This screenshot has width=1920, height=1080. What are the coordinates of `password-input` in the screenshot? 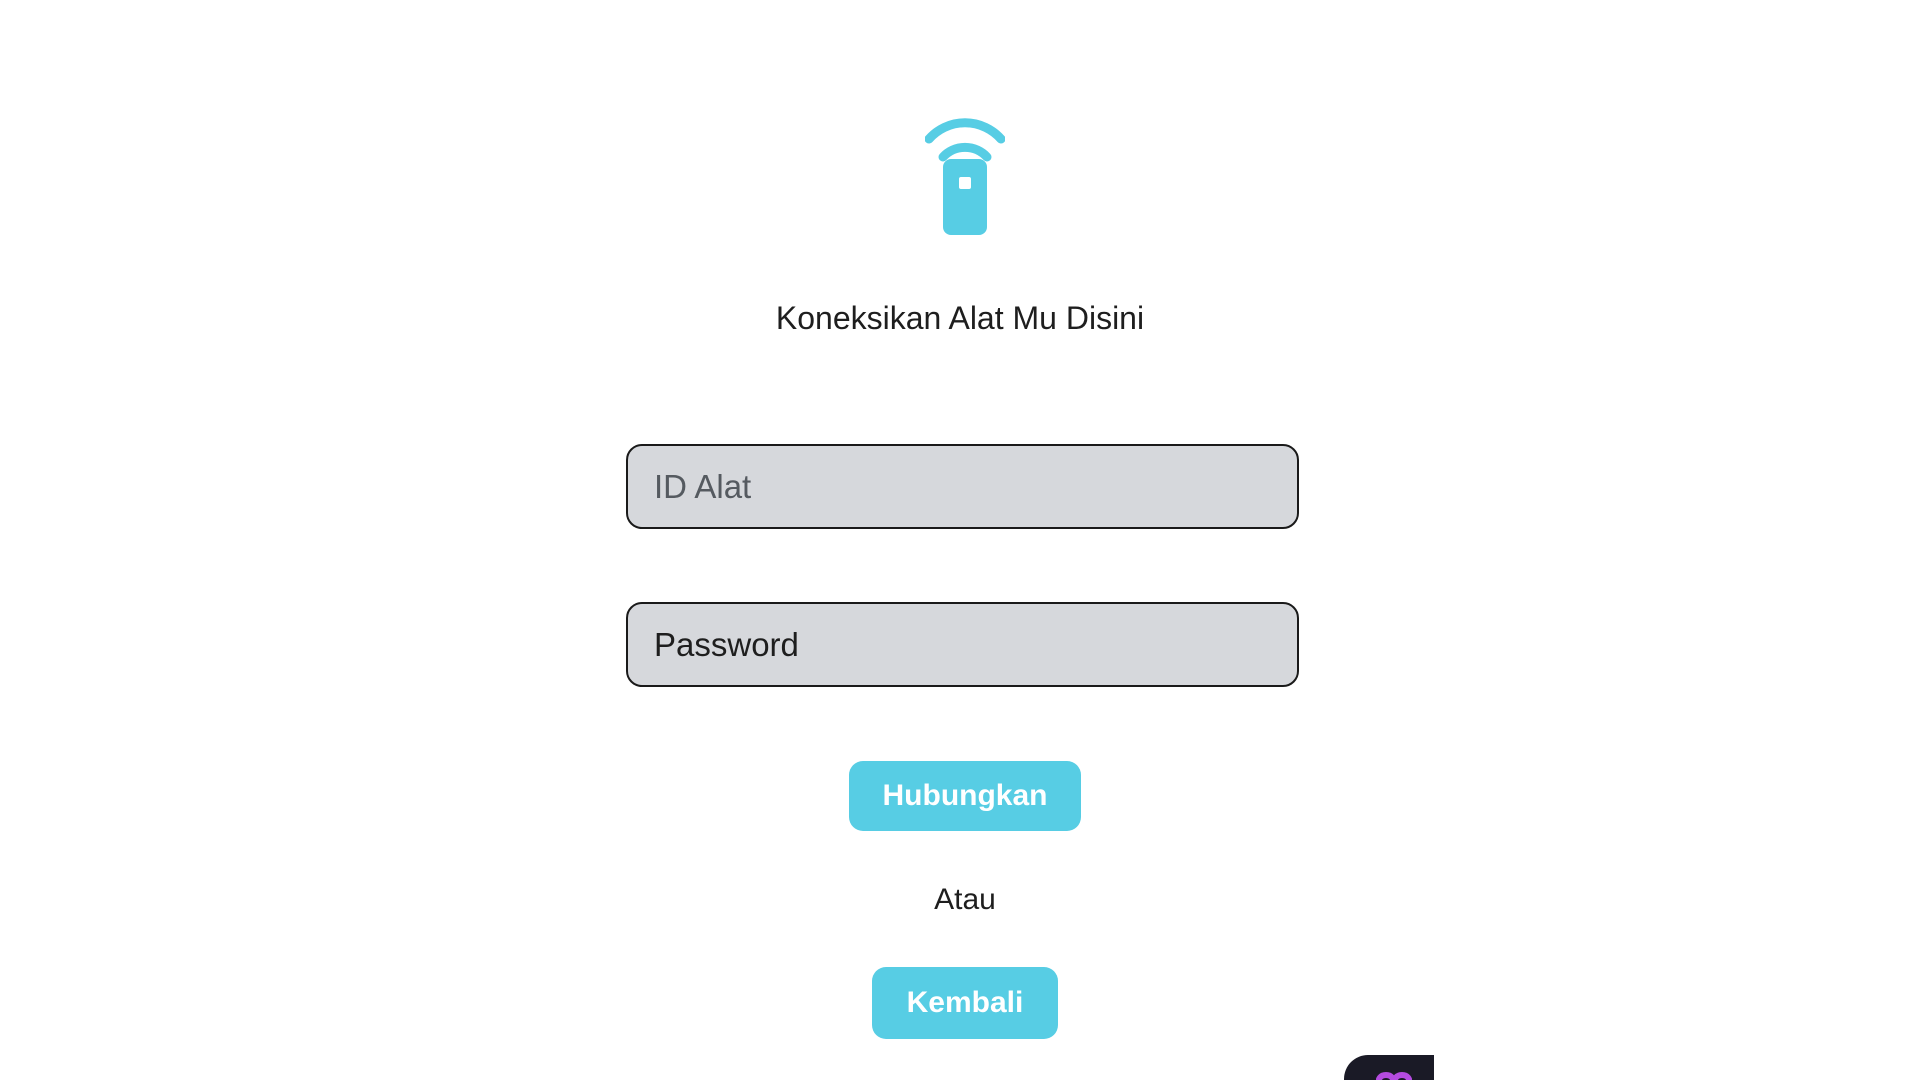 It's located at (962, 644).